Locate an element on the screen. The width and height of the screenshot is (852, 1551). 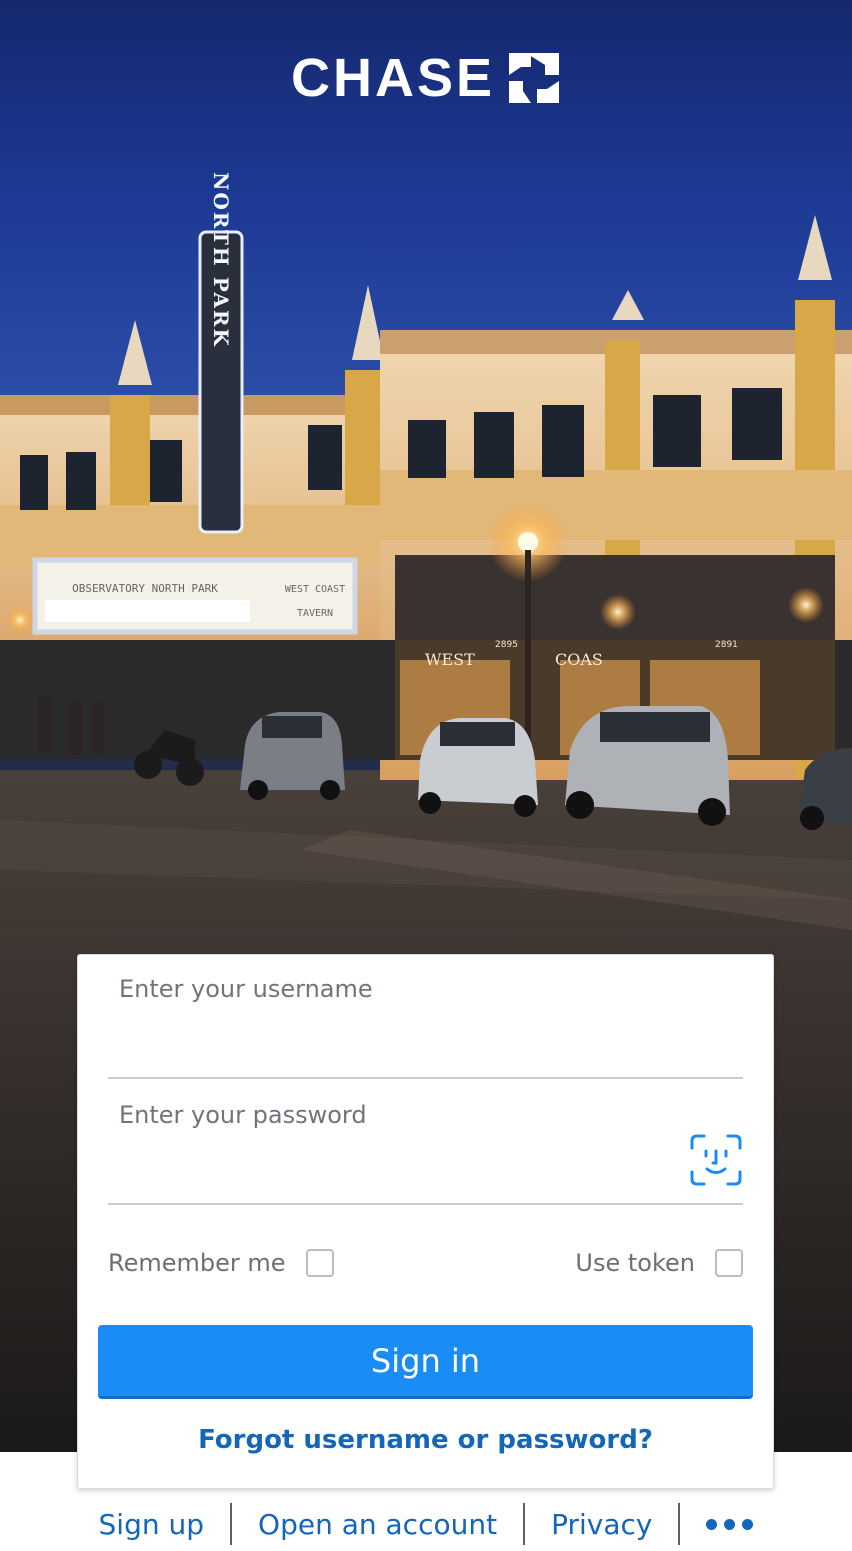
remember-me-checkbox is located at coordinates (319, 1263).